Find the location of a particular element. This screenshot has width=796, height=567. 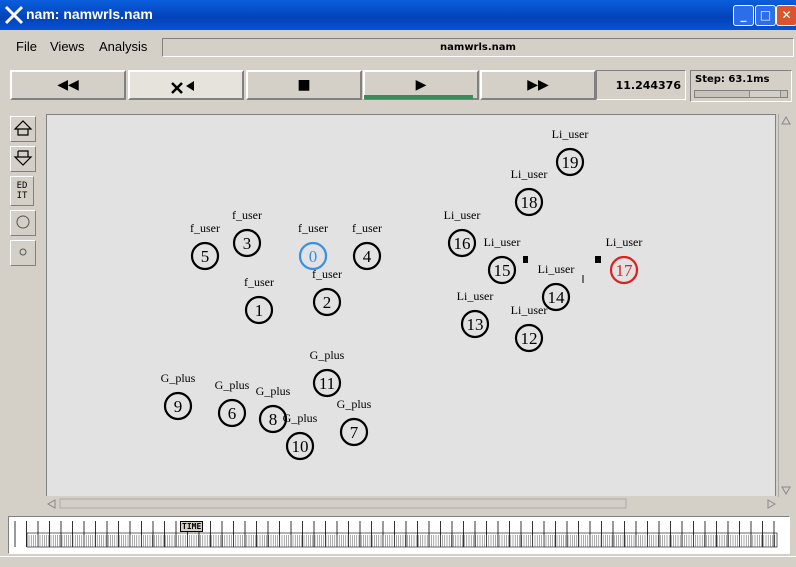

menu-analysis: Analysis is located at coordinates (123, 46).